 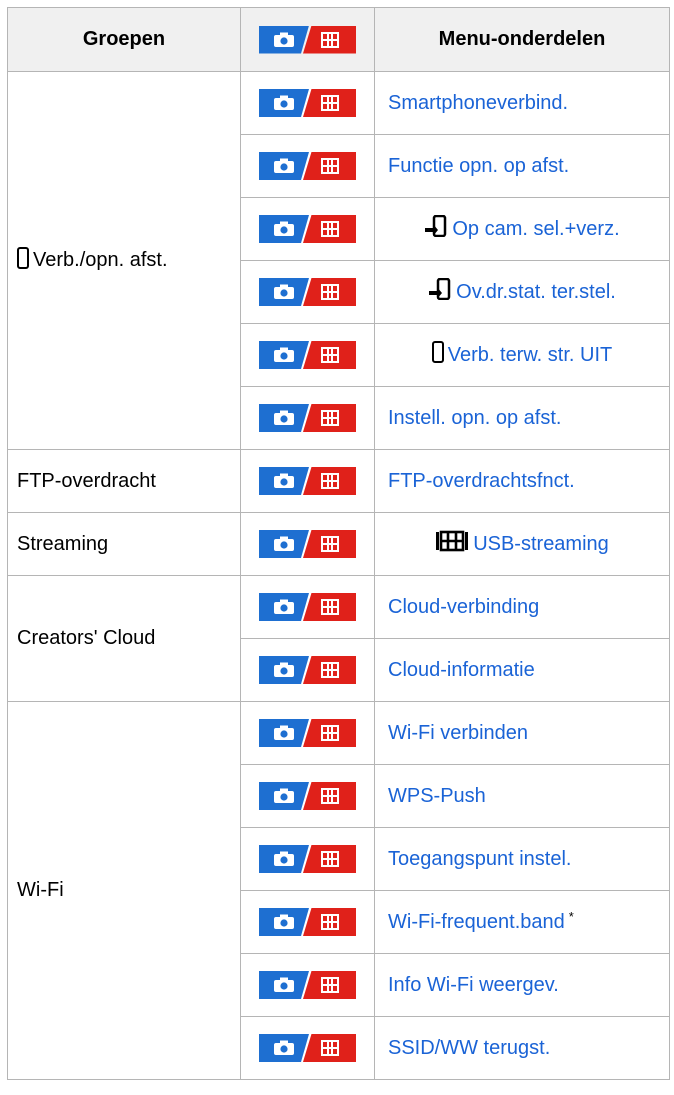 I want to click on table-row: FTP-overdracht FTP-overdrachtsfnct., so click(x=338, y=481).